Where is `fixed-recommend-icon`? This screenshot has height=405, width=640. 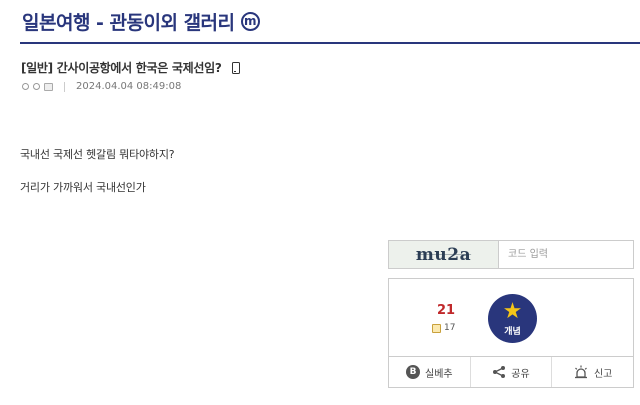
fixed-recommend-icon is located at coordinates (436, 328).